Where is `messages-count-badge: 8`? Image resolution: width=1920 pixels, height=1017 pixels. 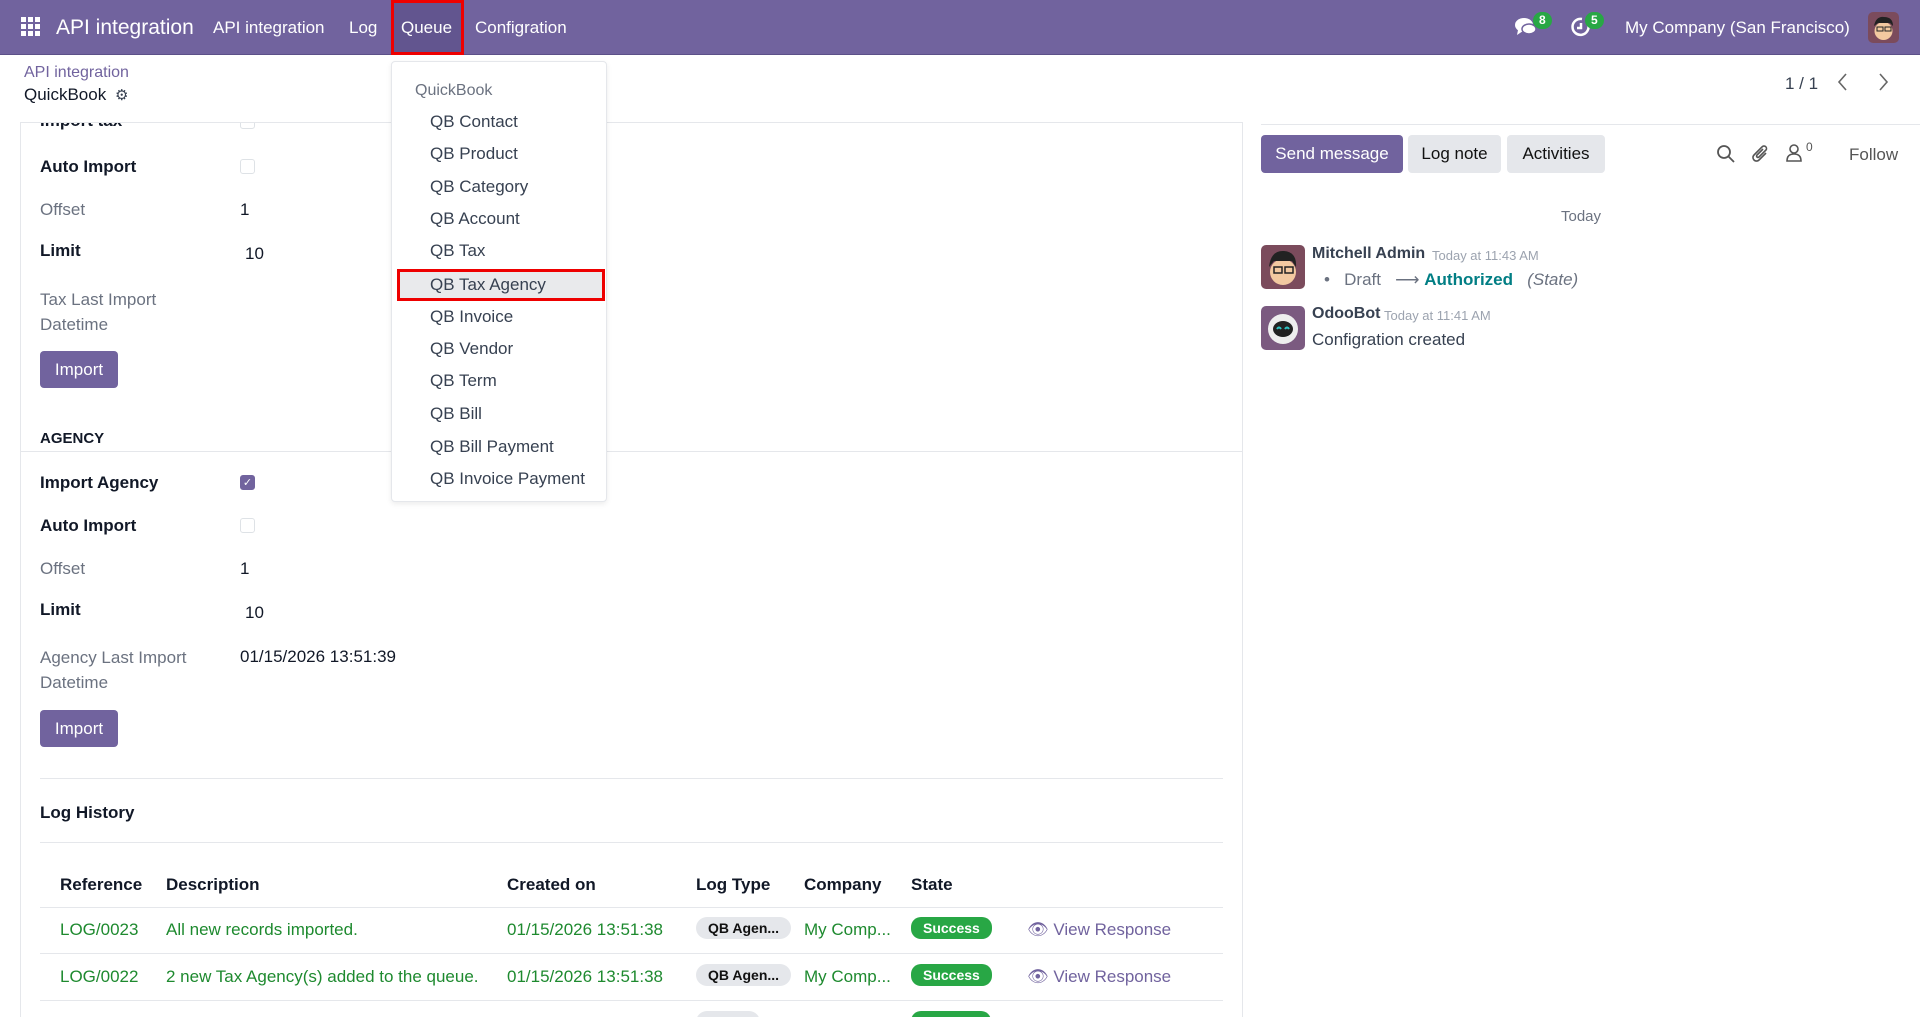 messages-count-badge: 8 is located at coordinates (1542, 20).